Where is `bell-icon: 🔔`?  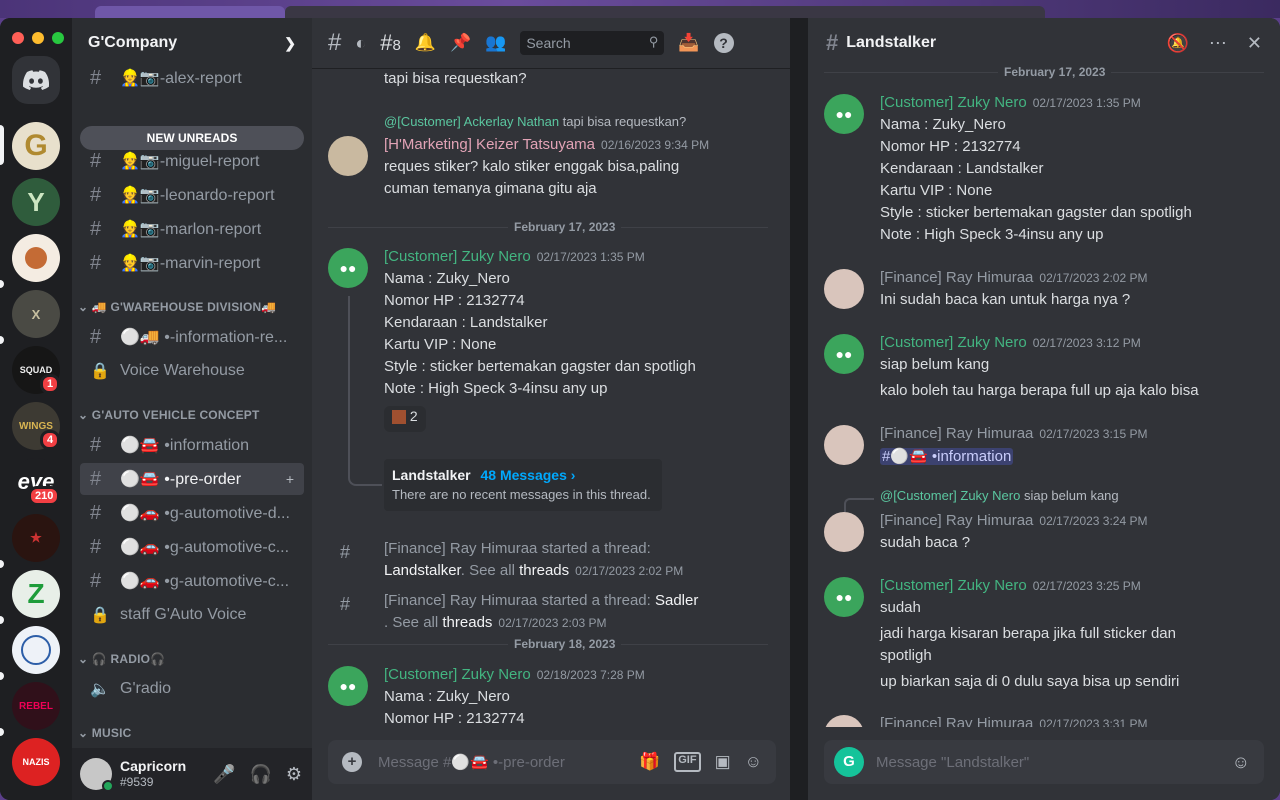
bell-icon: 🔔 is located at coordinates (425, 43).